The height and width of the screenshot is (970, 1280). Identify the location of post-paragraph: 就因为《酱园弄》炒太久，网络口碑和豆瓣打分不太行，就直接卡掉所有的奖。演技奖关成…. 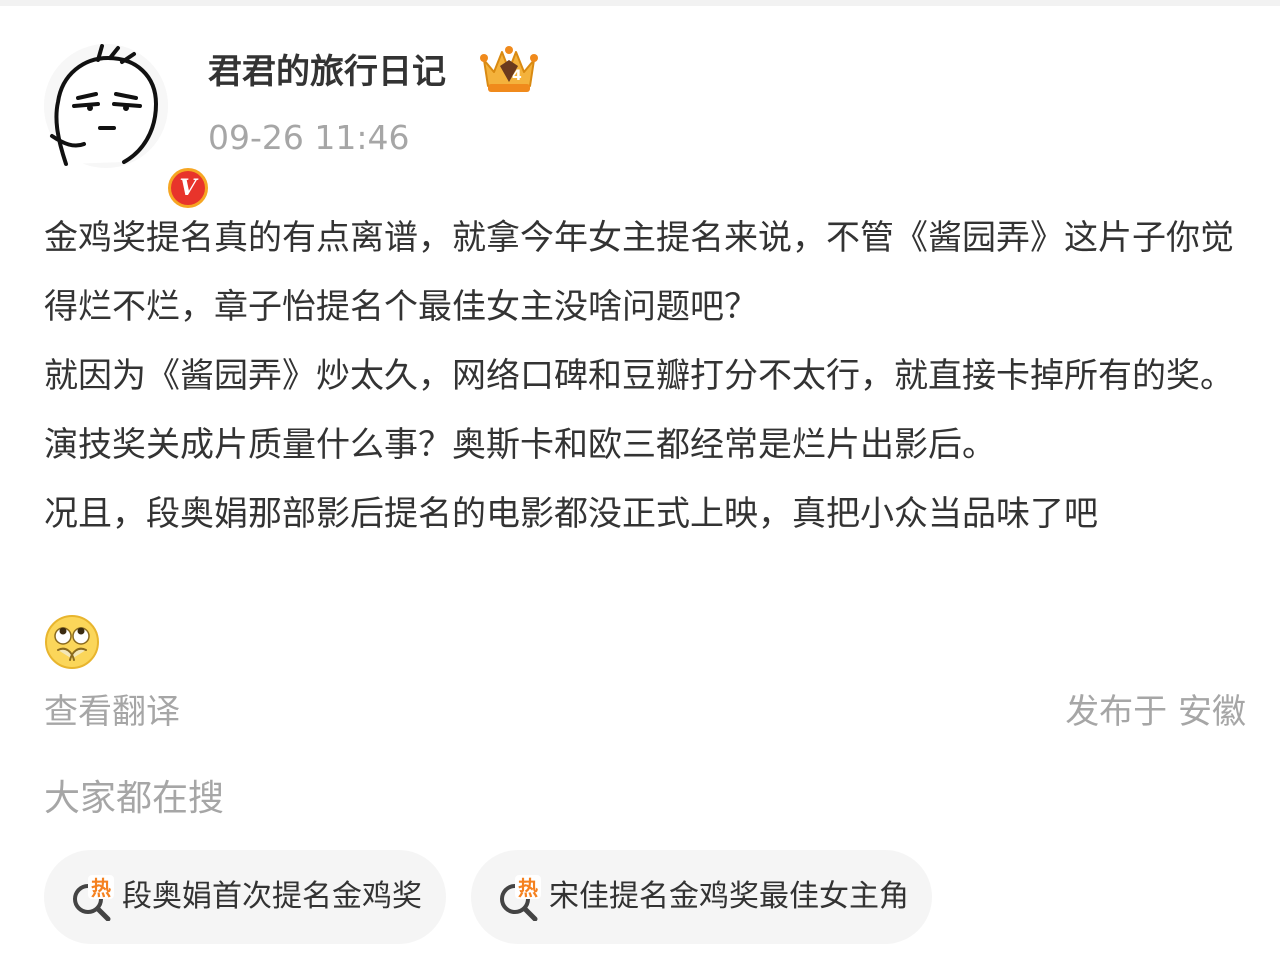
(639, 410).